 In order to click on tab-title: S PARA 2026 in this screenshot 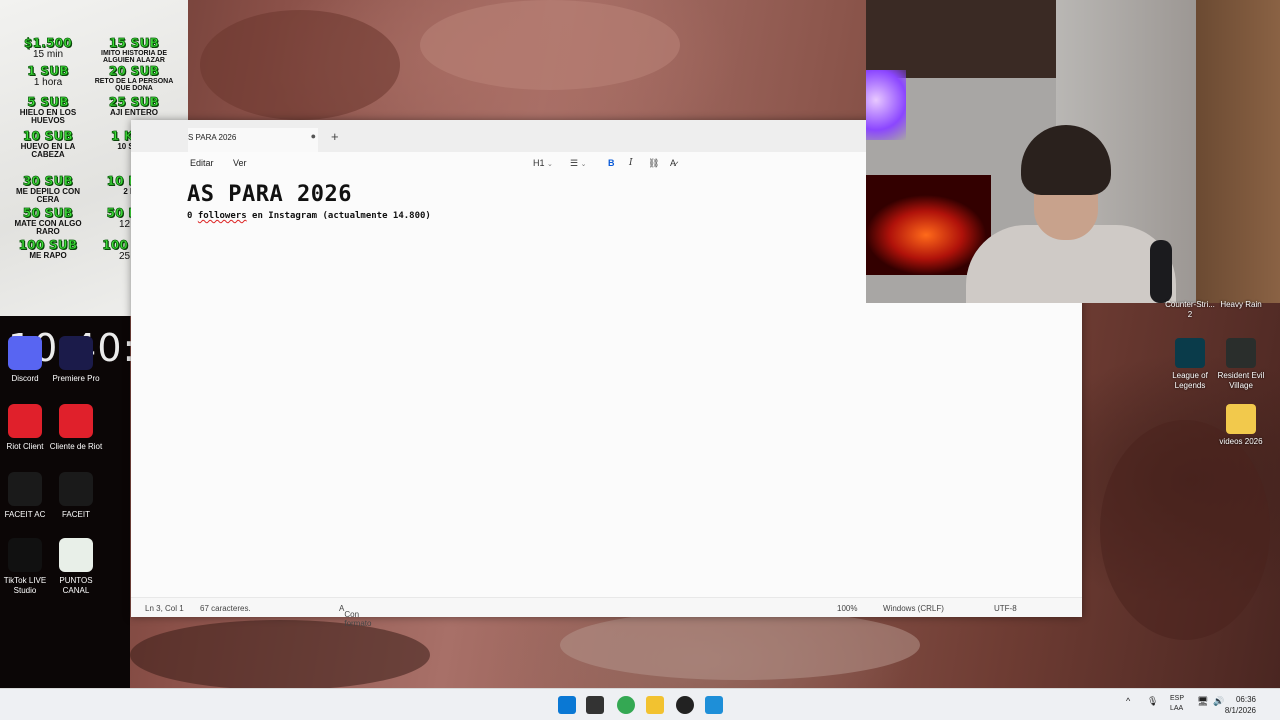, I will do `click(212, 137)`.